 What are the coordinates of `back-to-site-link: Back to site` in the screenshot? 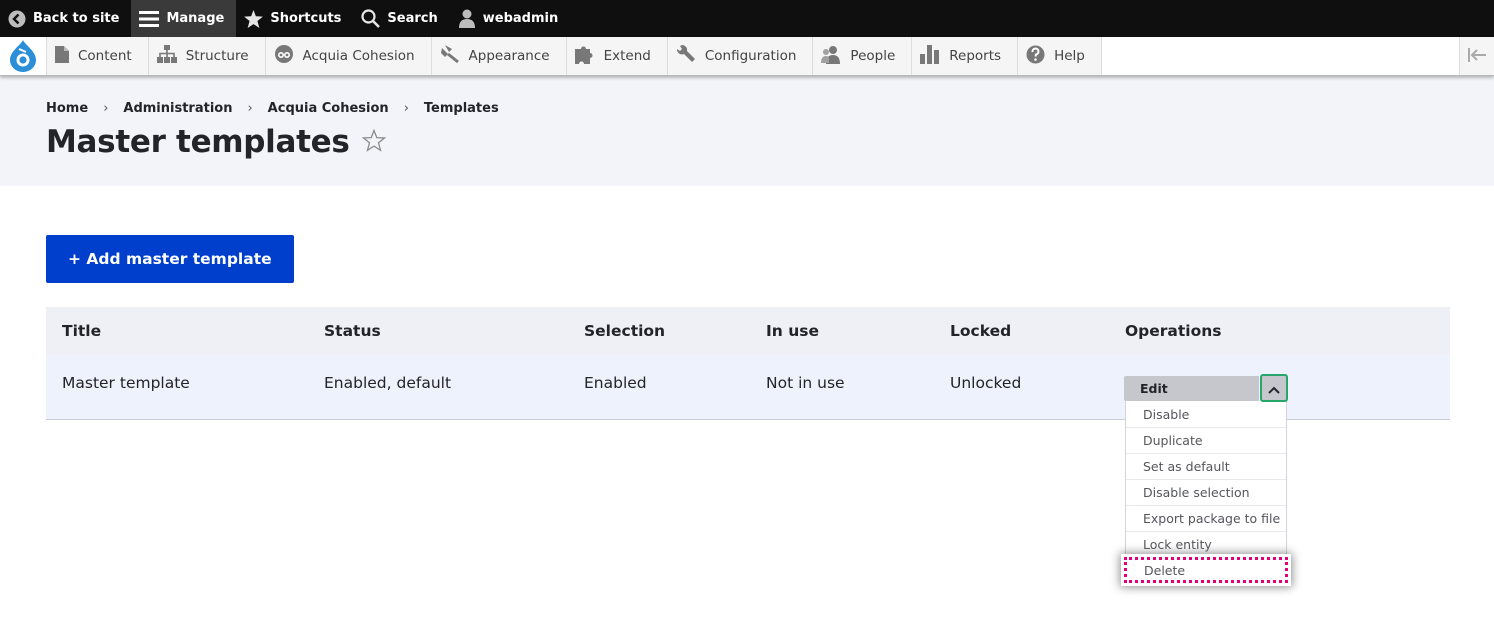 It's located at (65, 18).